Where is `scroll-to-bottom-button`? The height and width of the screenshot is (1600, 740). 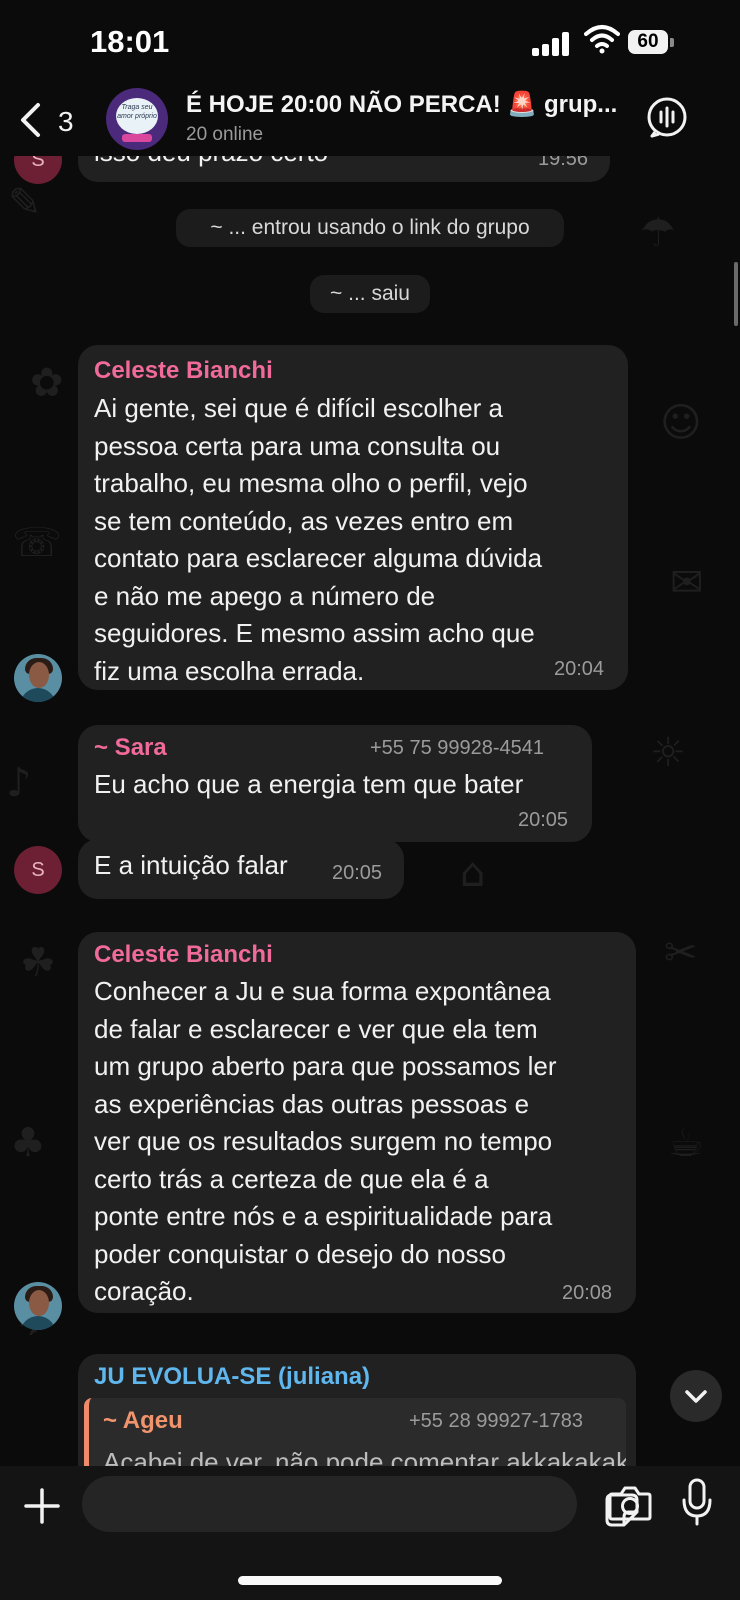
scroll-to-bottom-button is located at coordinates (696, 1396).